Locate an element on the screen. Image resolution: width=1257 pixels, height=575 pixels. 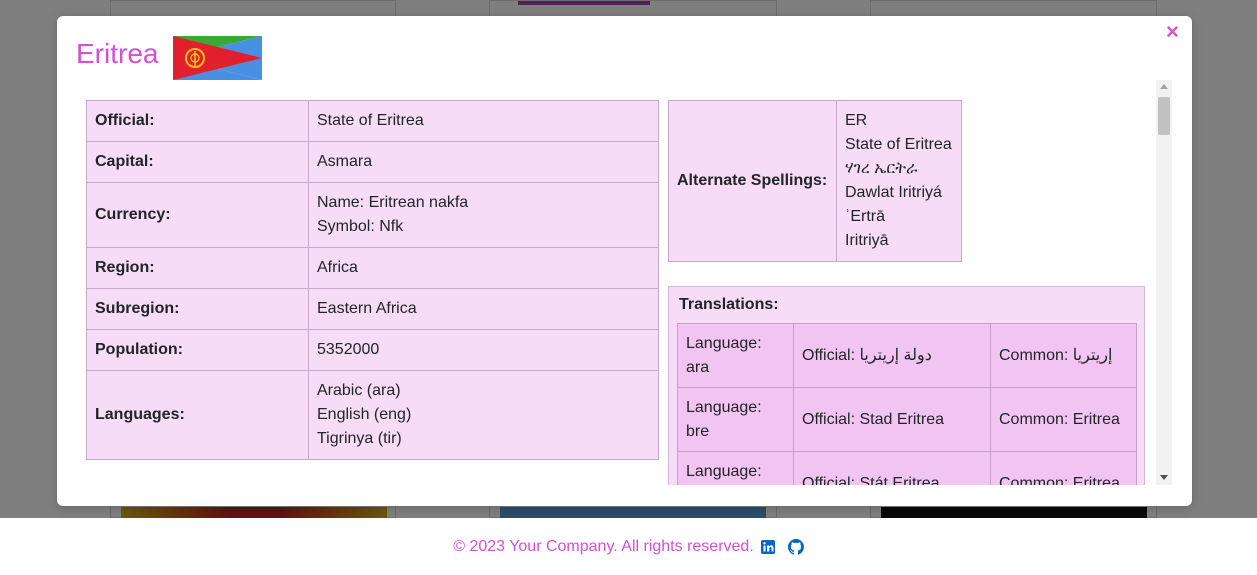
alternate-spellings-label: Alternate Spellings: is located at coordinates (752, 181).